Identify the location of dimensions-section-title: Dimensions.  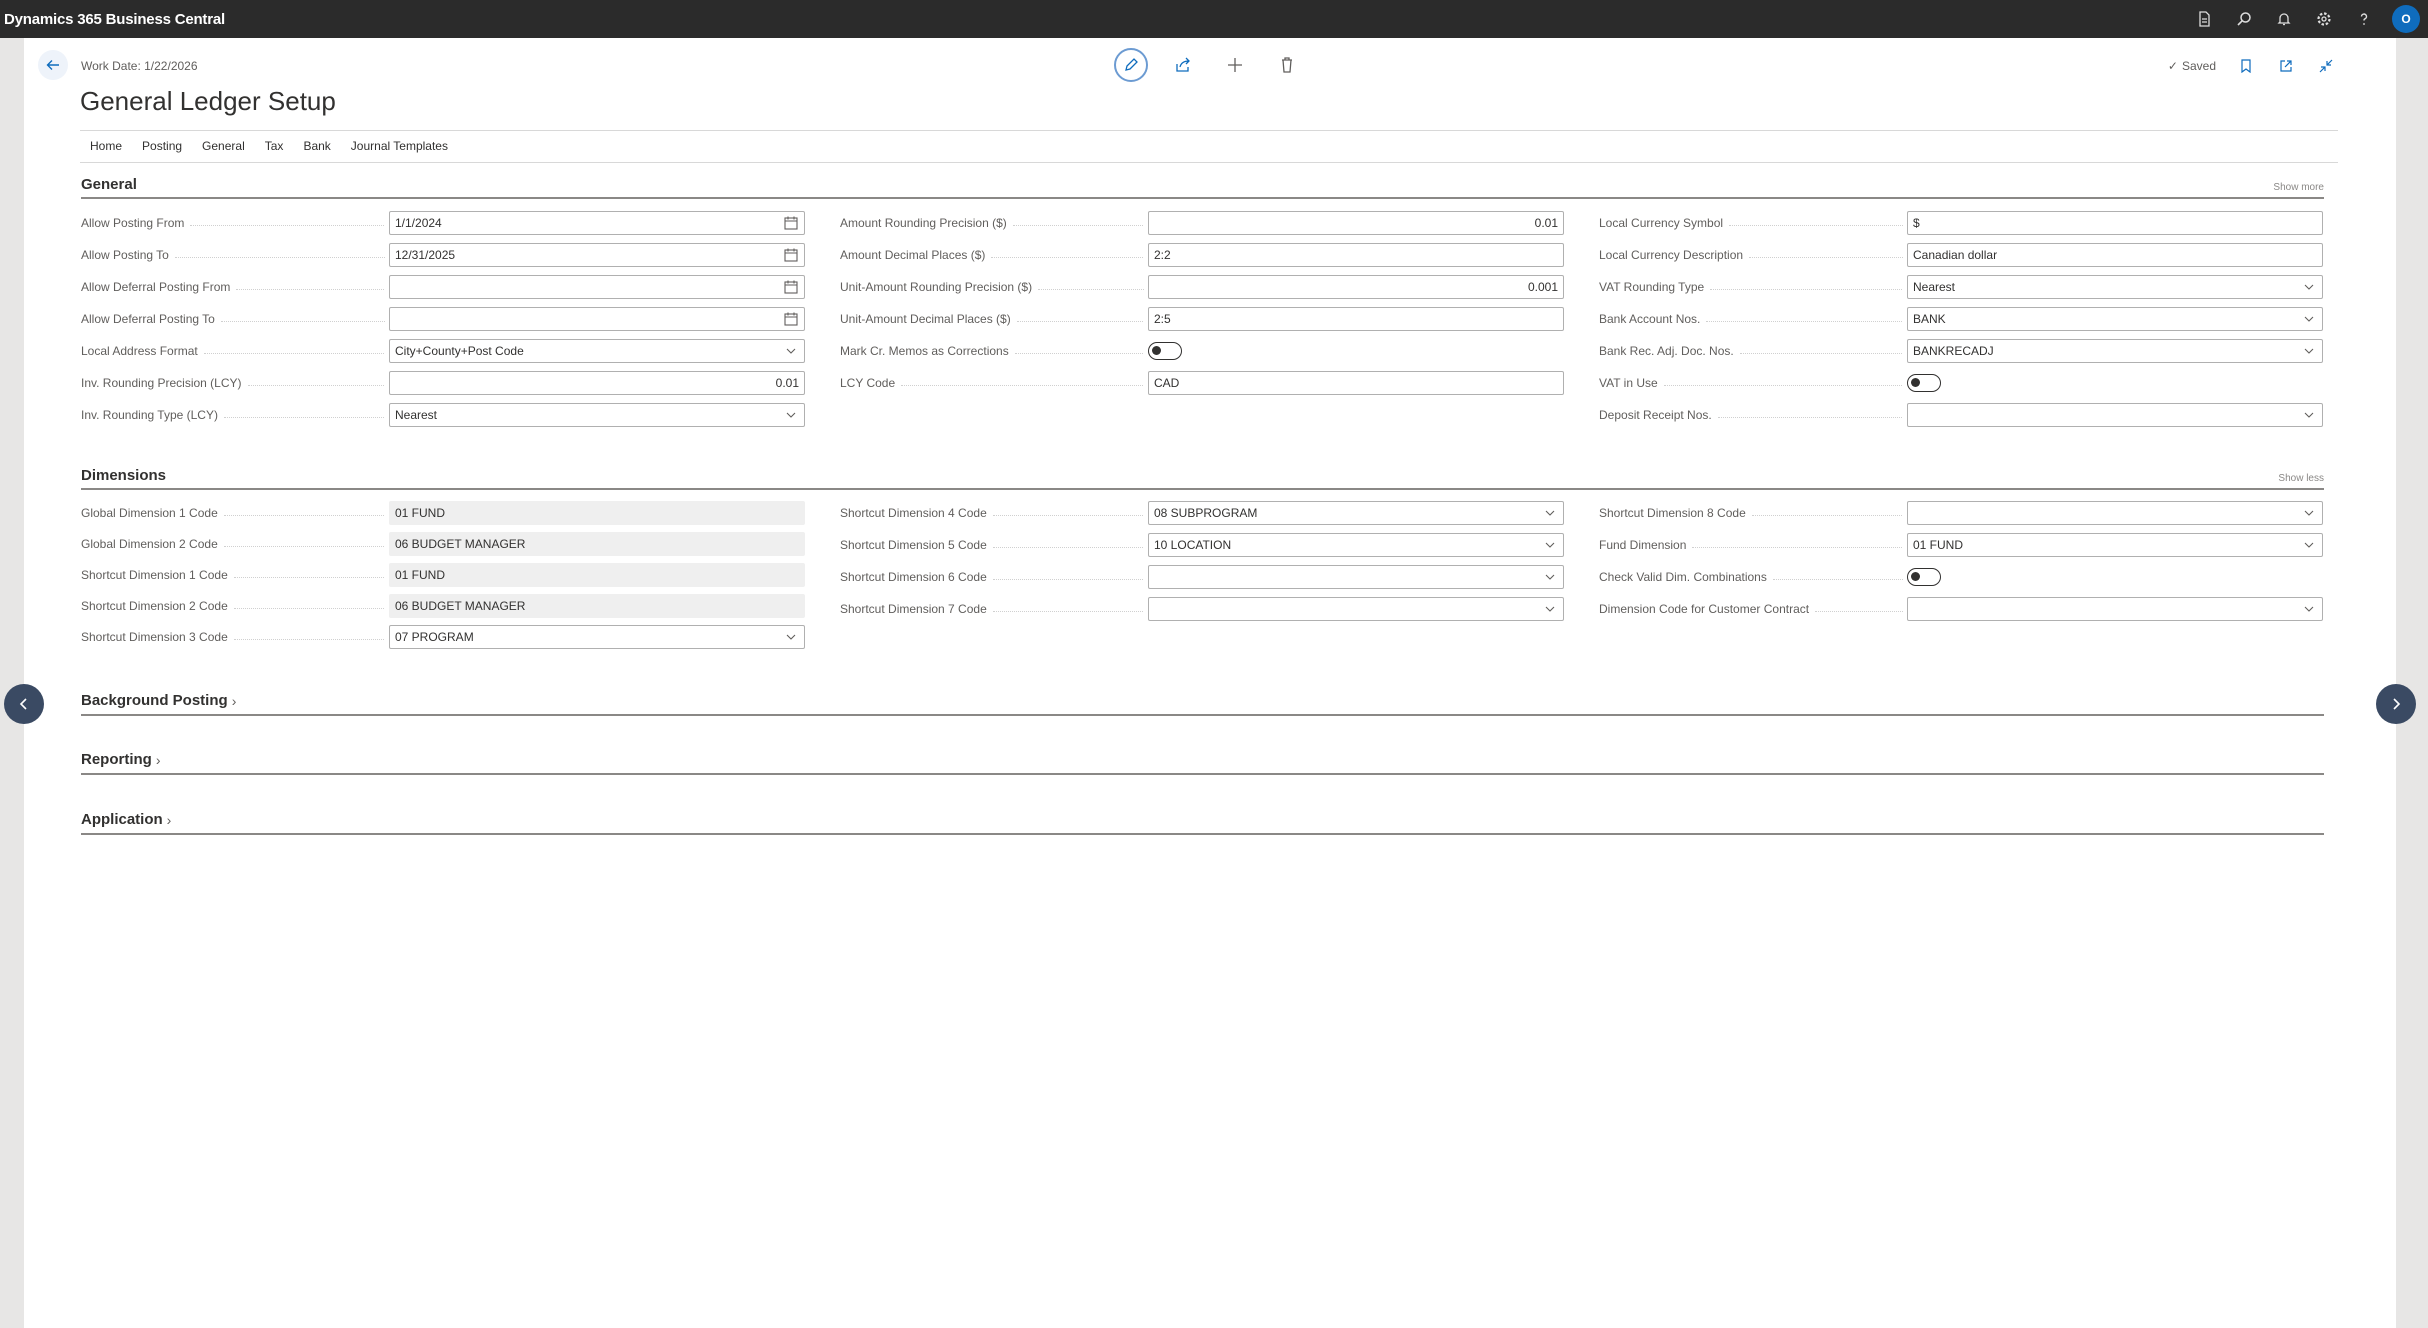
(123, 475).